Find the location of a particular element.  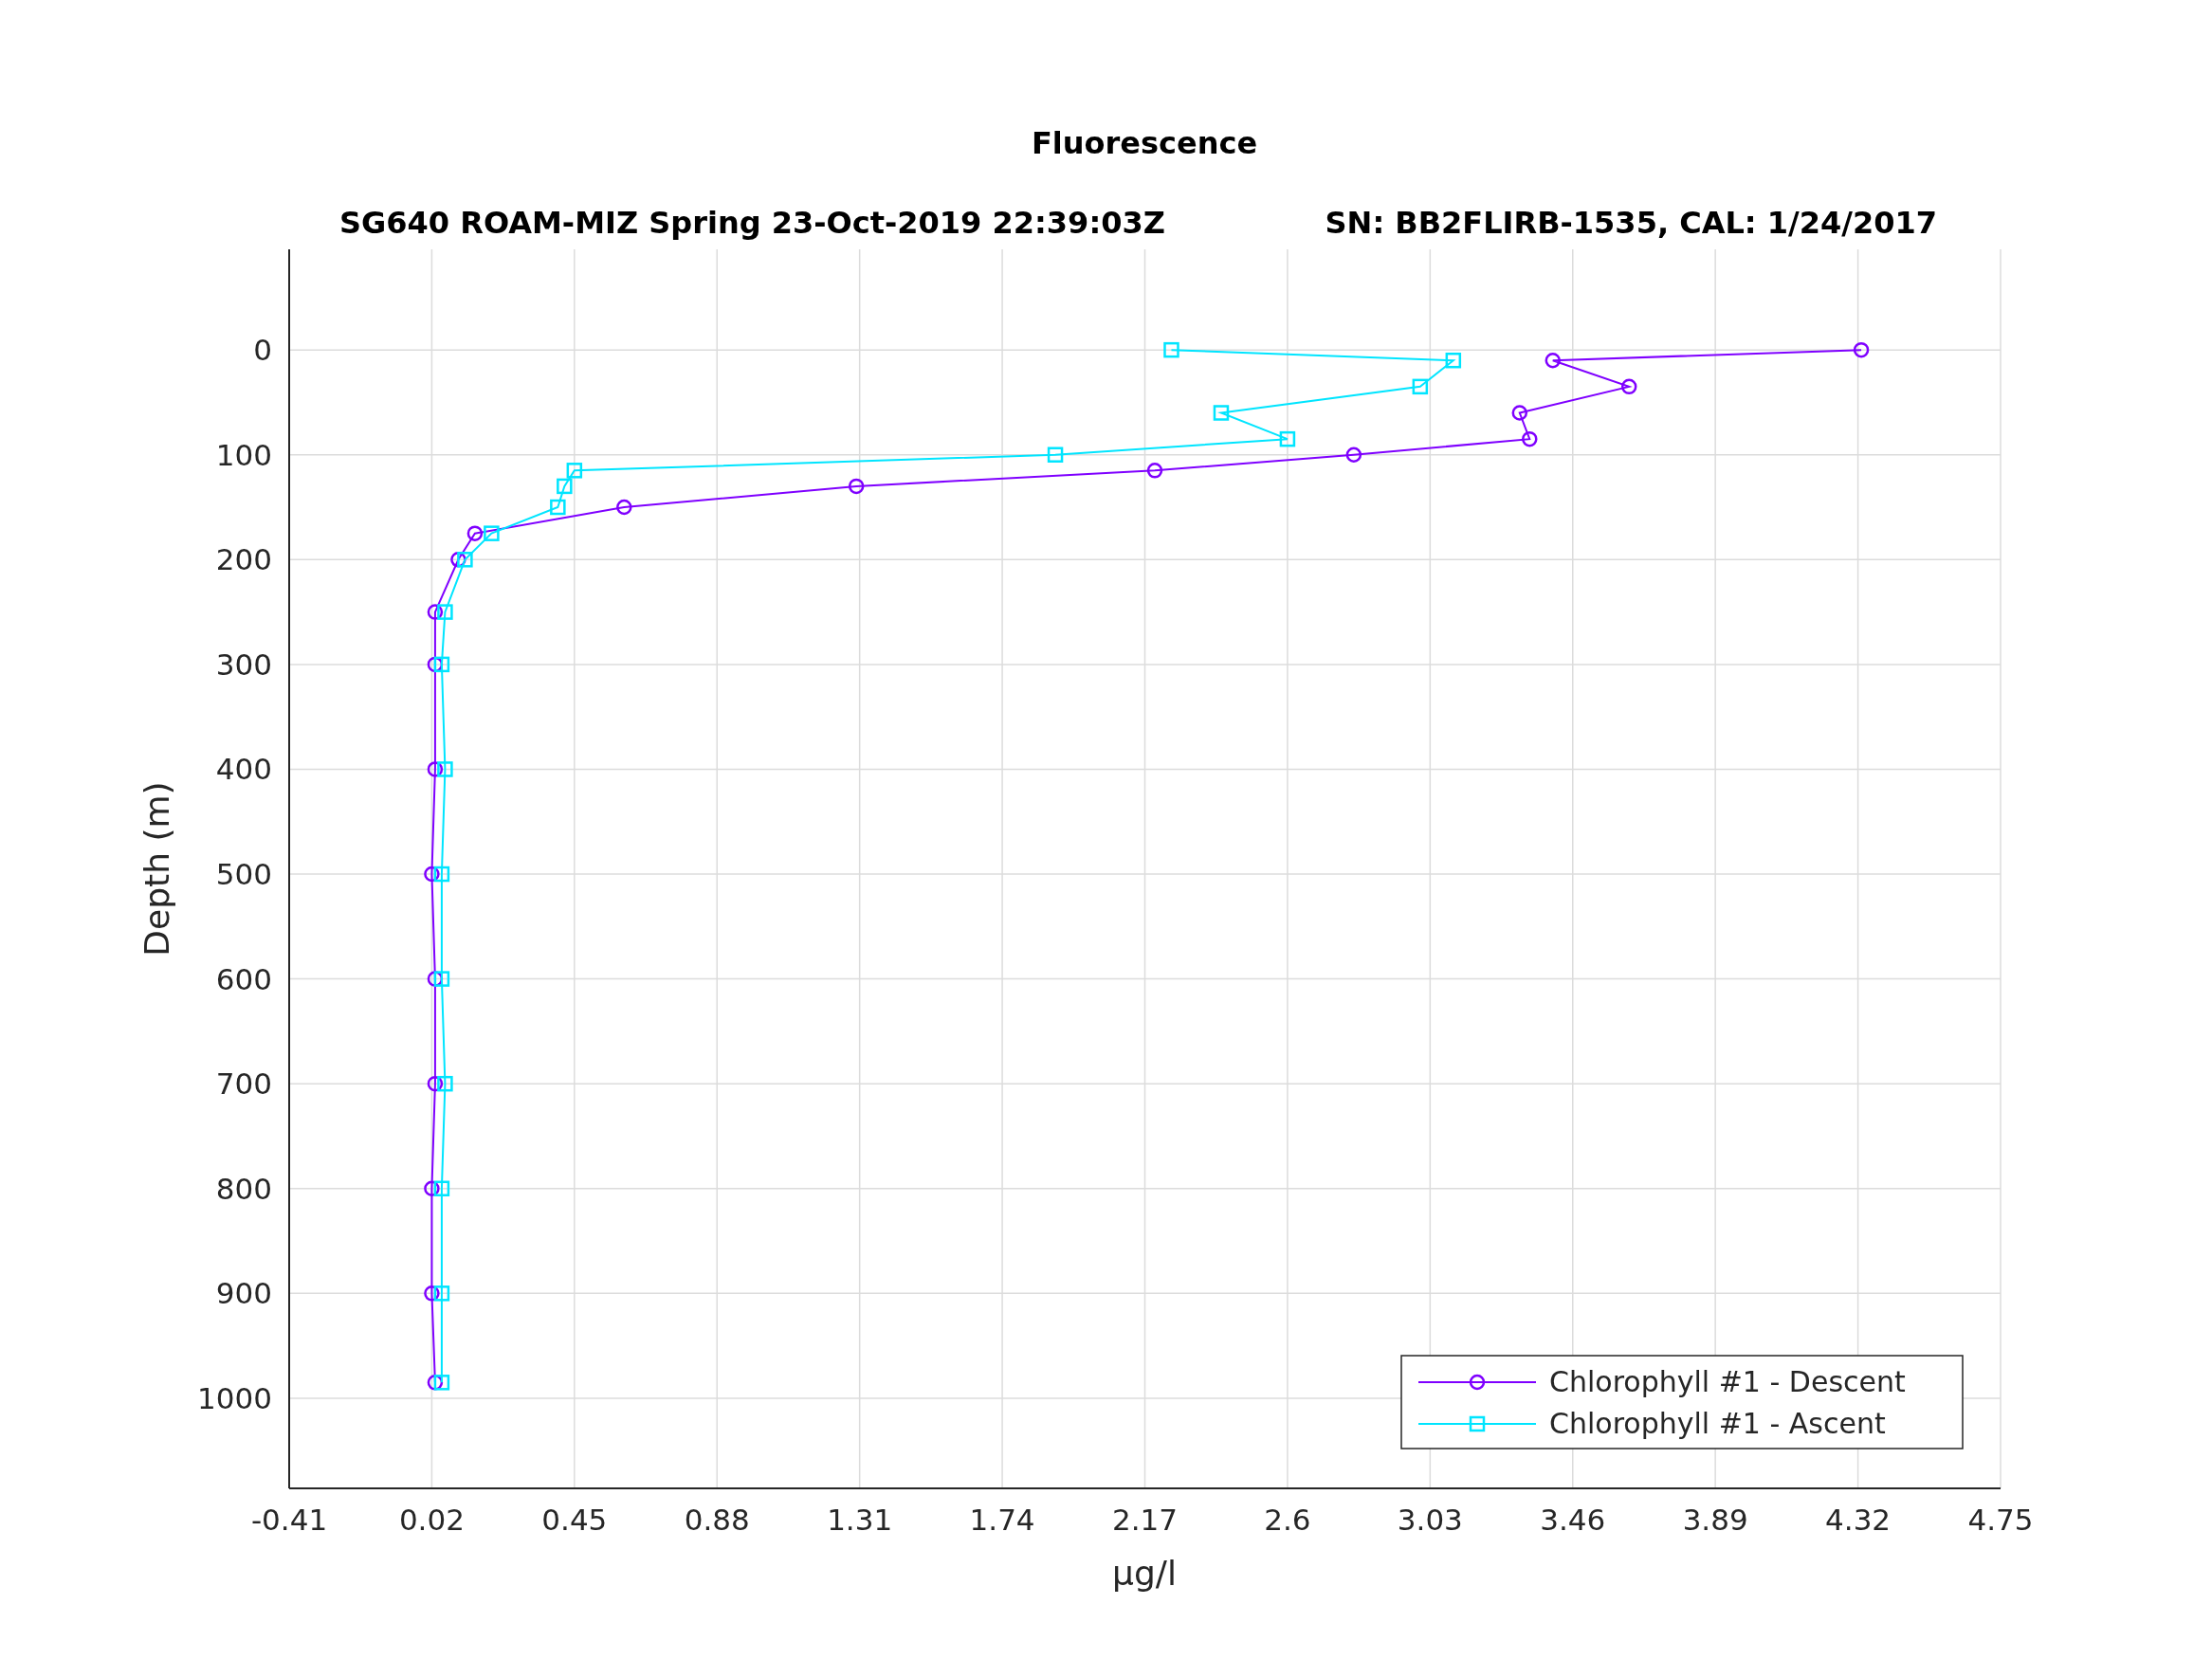

y-tick-label: 400 is located at coordinates (243, 769).